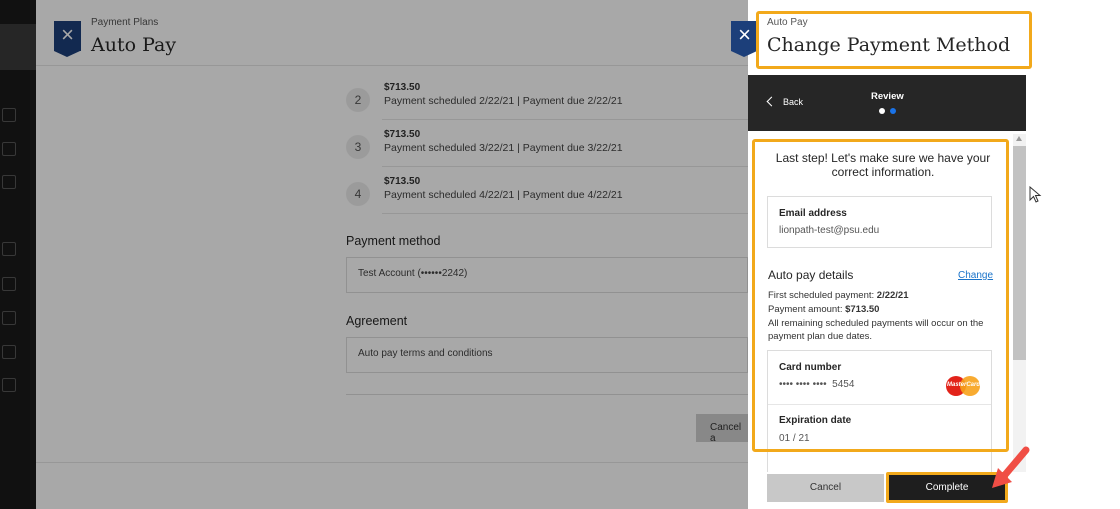 This screenshot has width=1120, height=509. I want to click on close-icon: ×, so click(744, 34).